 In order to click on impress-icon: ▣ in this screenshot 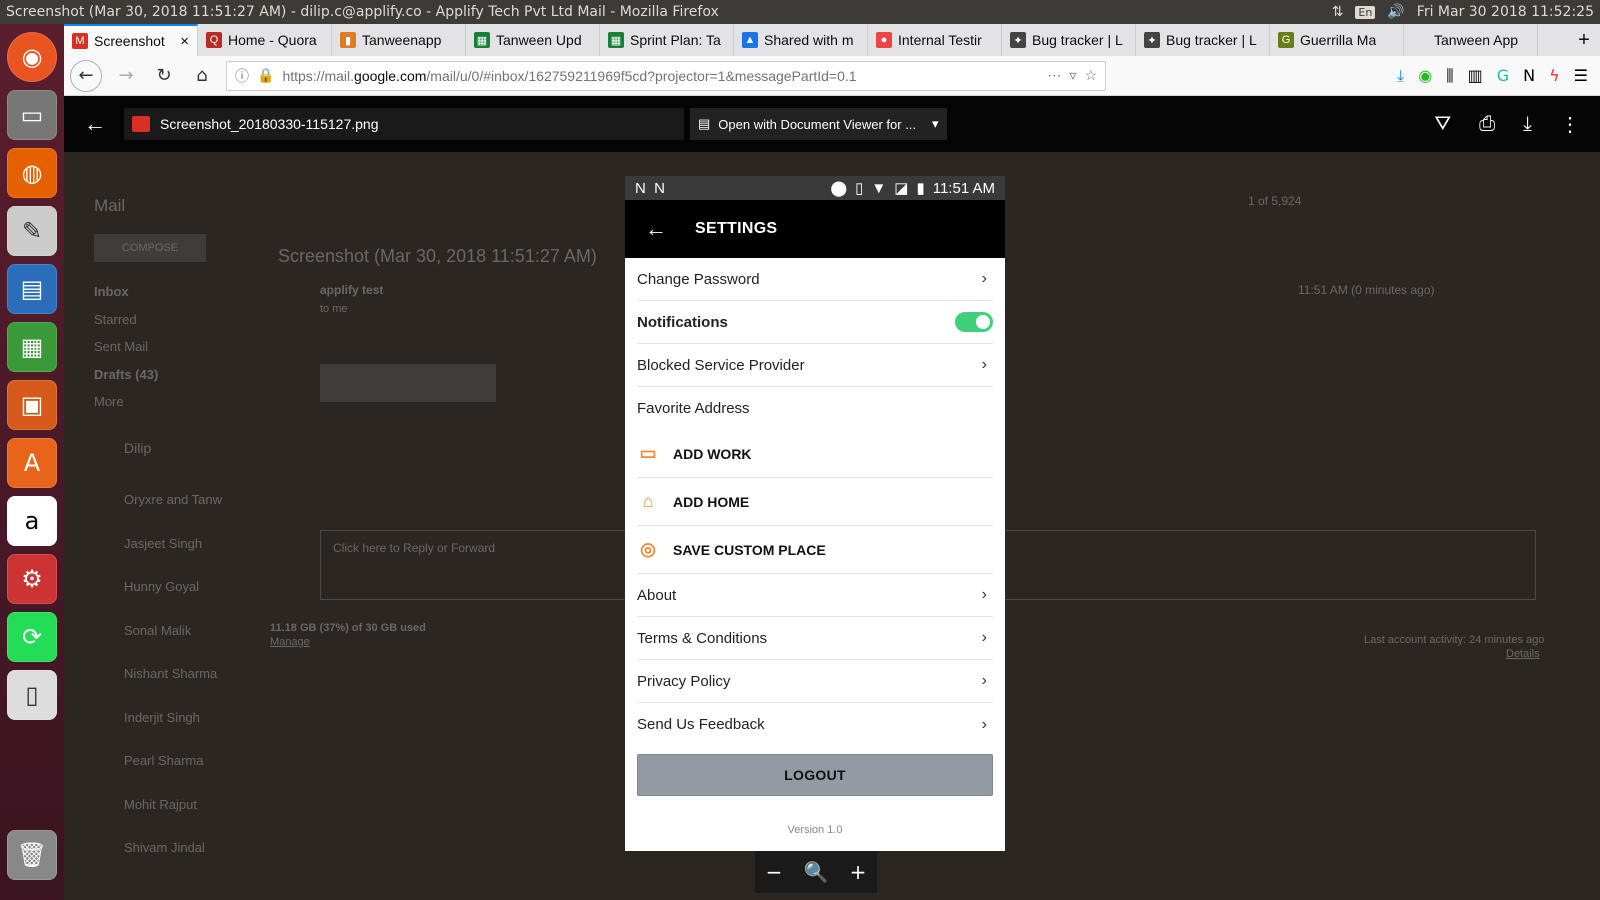, I will do `click(32, 405)`.